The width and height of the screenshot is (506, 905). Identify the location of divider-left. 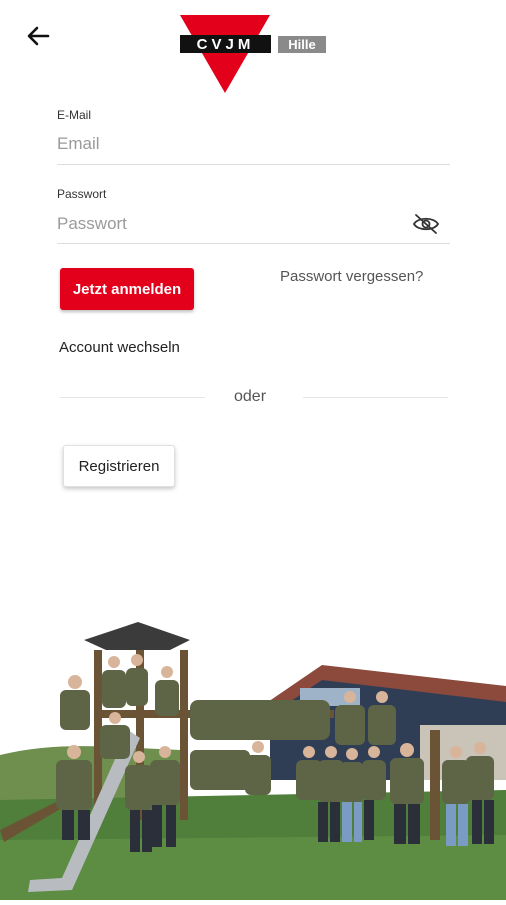
(132, 397).